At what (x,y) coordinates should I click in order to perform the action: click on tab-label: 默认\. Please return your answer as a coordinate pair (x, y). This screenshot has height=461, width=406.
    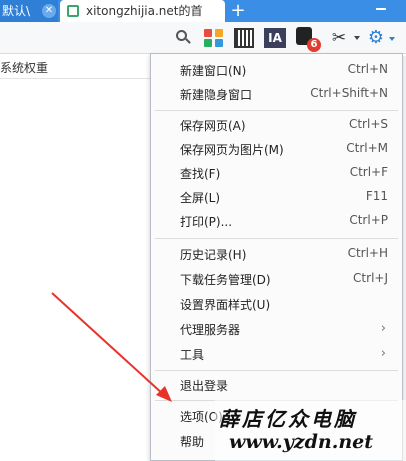
    Looking at the image, I should click on (16, 11).